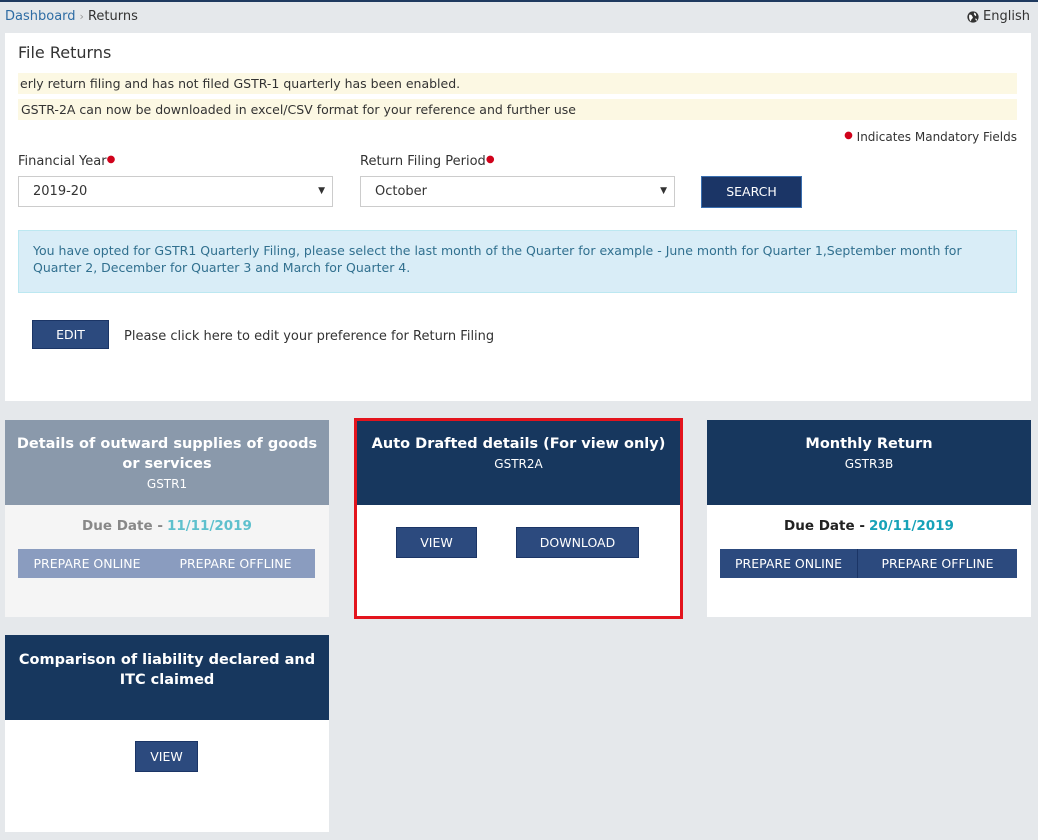 This screenshot has width=1038, height=840. What do you see at coordinates (112, 16) in the screenshot?
I see `breadcrumb-current: Returns` at bounding box center [112, 16].